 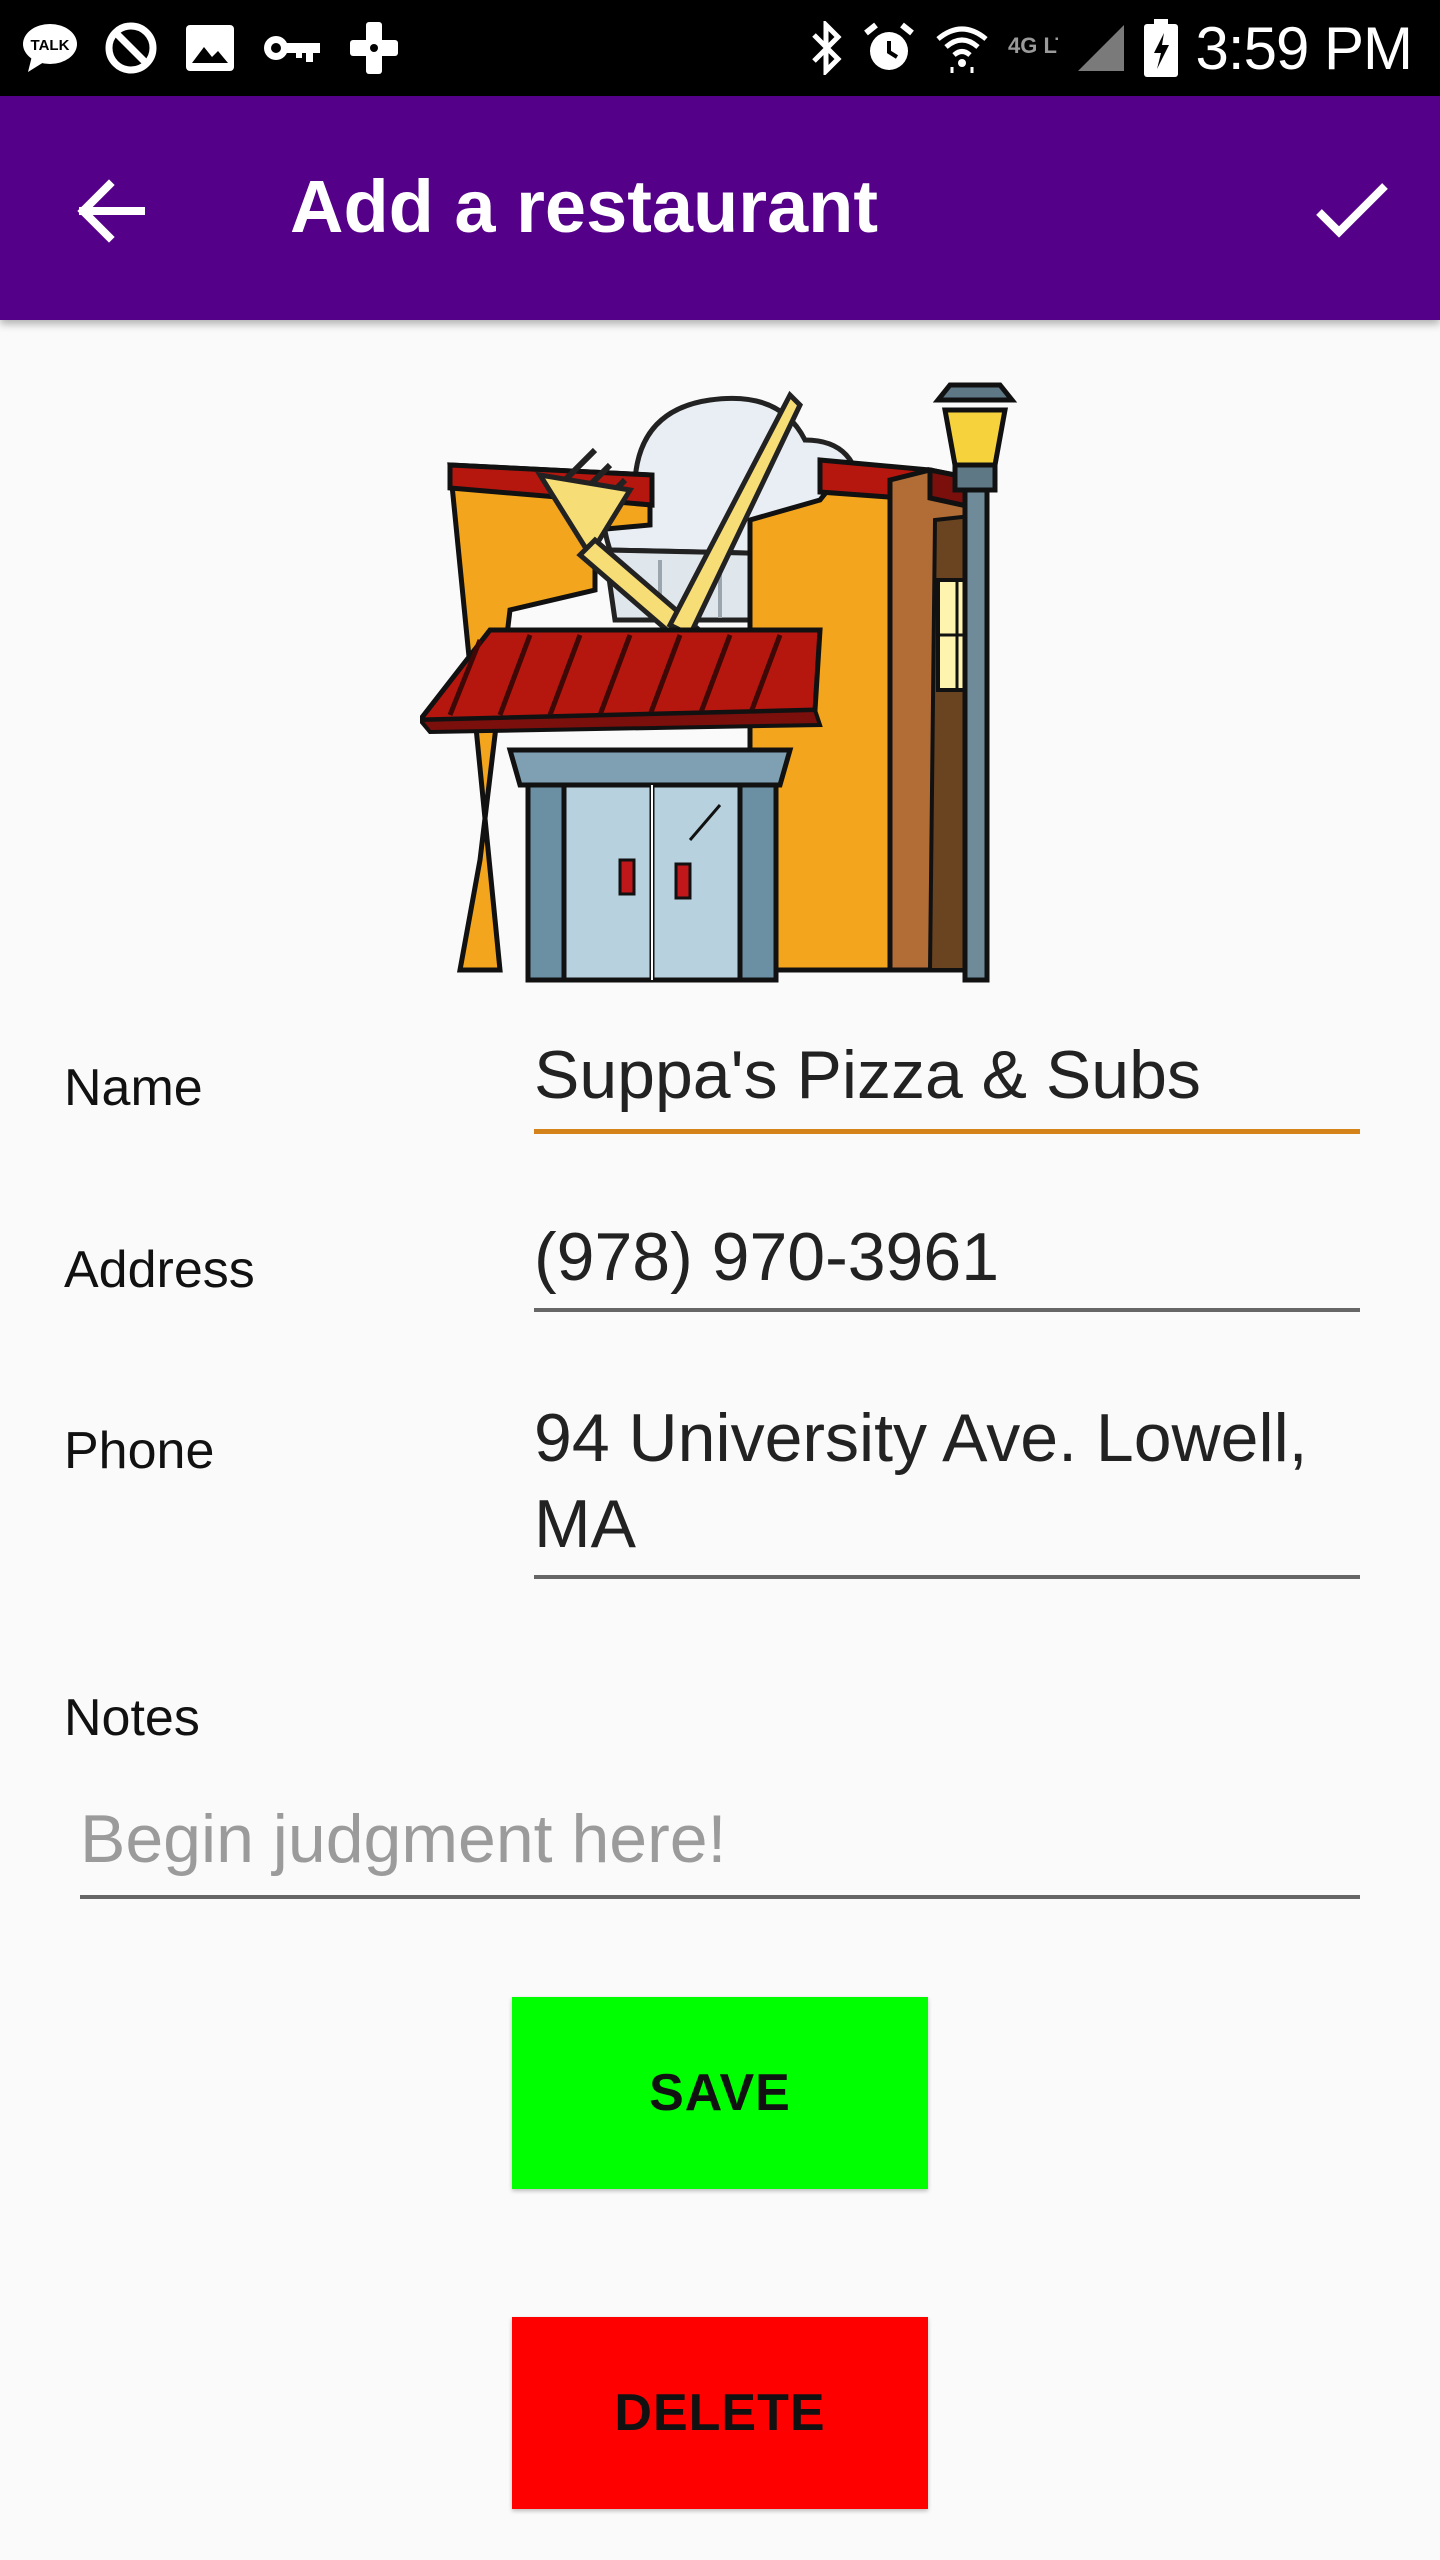 What do you see at coordinates (720, 2413) in the screenshot?
I see `delete-button: DELETE` at bounding box center [720, 2413].